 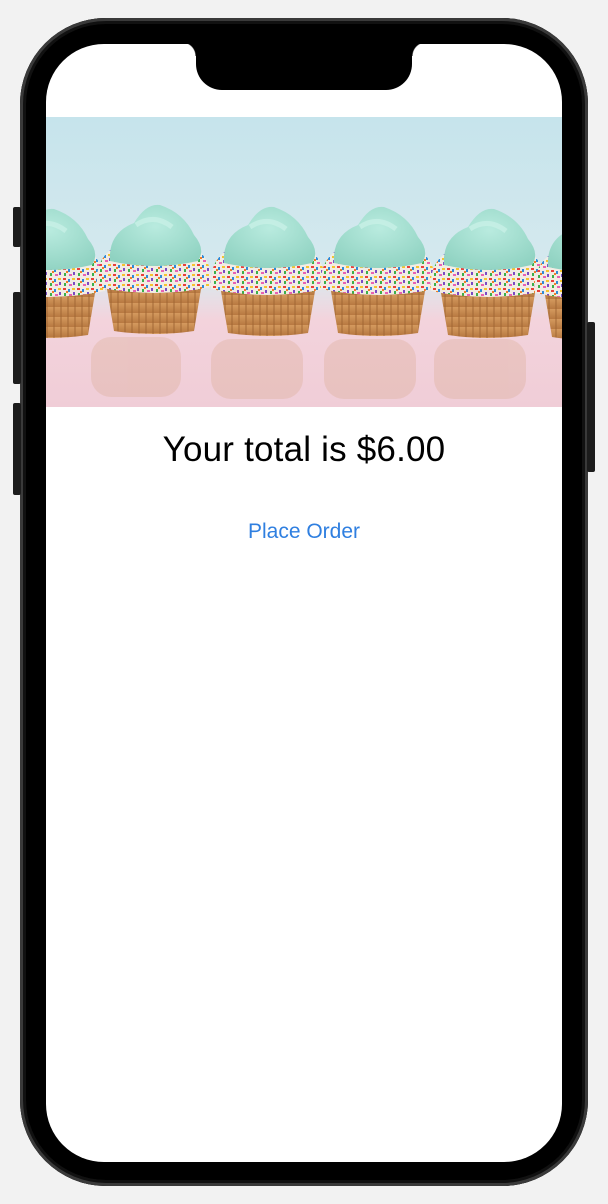 I want to click on silent-switch, so click(x=17, y=227).